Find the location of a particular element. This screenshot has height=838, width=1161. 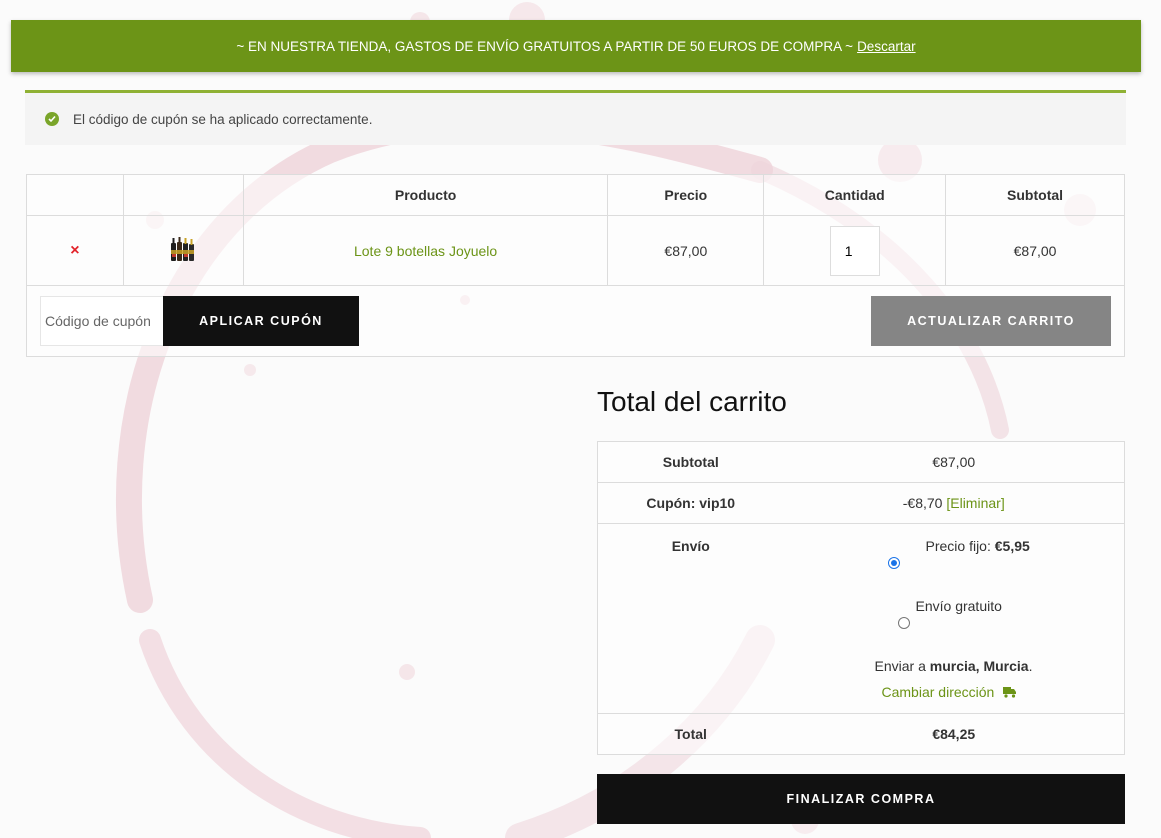

shipping-option-flat-rate-label: Precio fijo: €5,95 is located at coordinates (978, 546).